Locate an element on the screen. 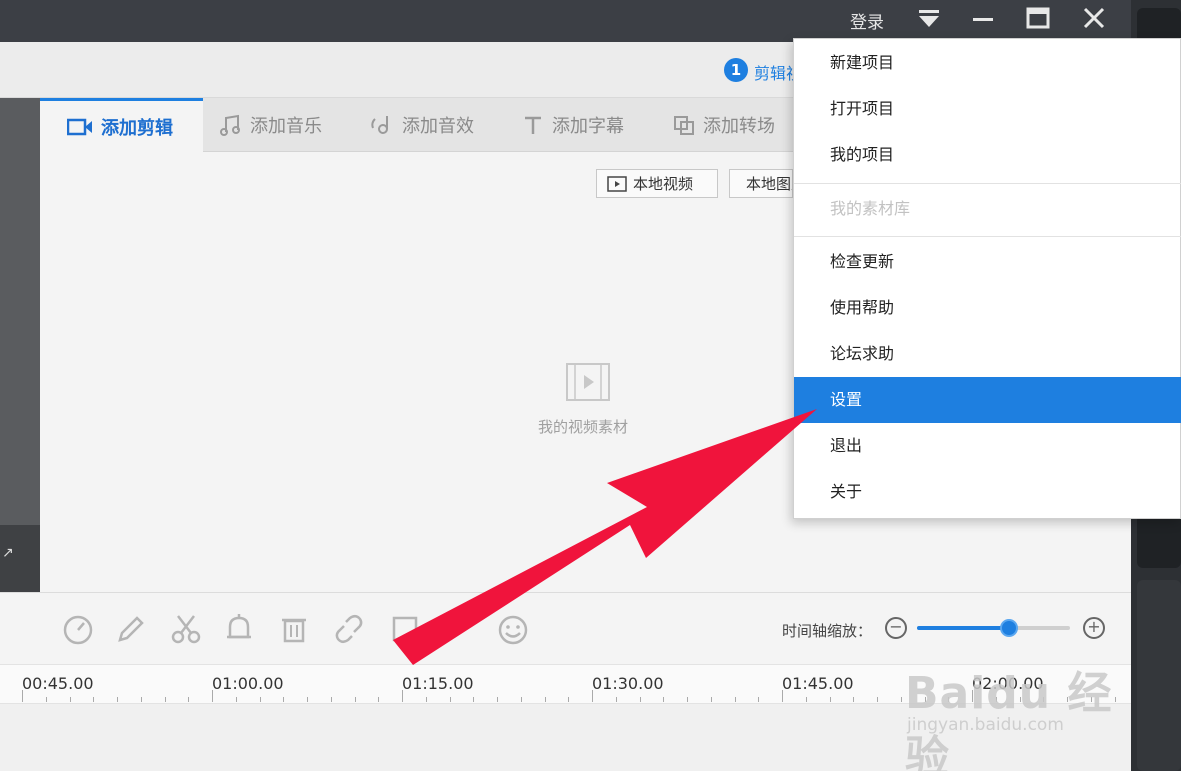 The height and width of the screenshot is (771, 1181). zoom-out-button: − is located at coordinates (896, 628).